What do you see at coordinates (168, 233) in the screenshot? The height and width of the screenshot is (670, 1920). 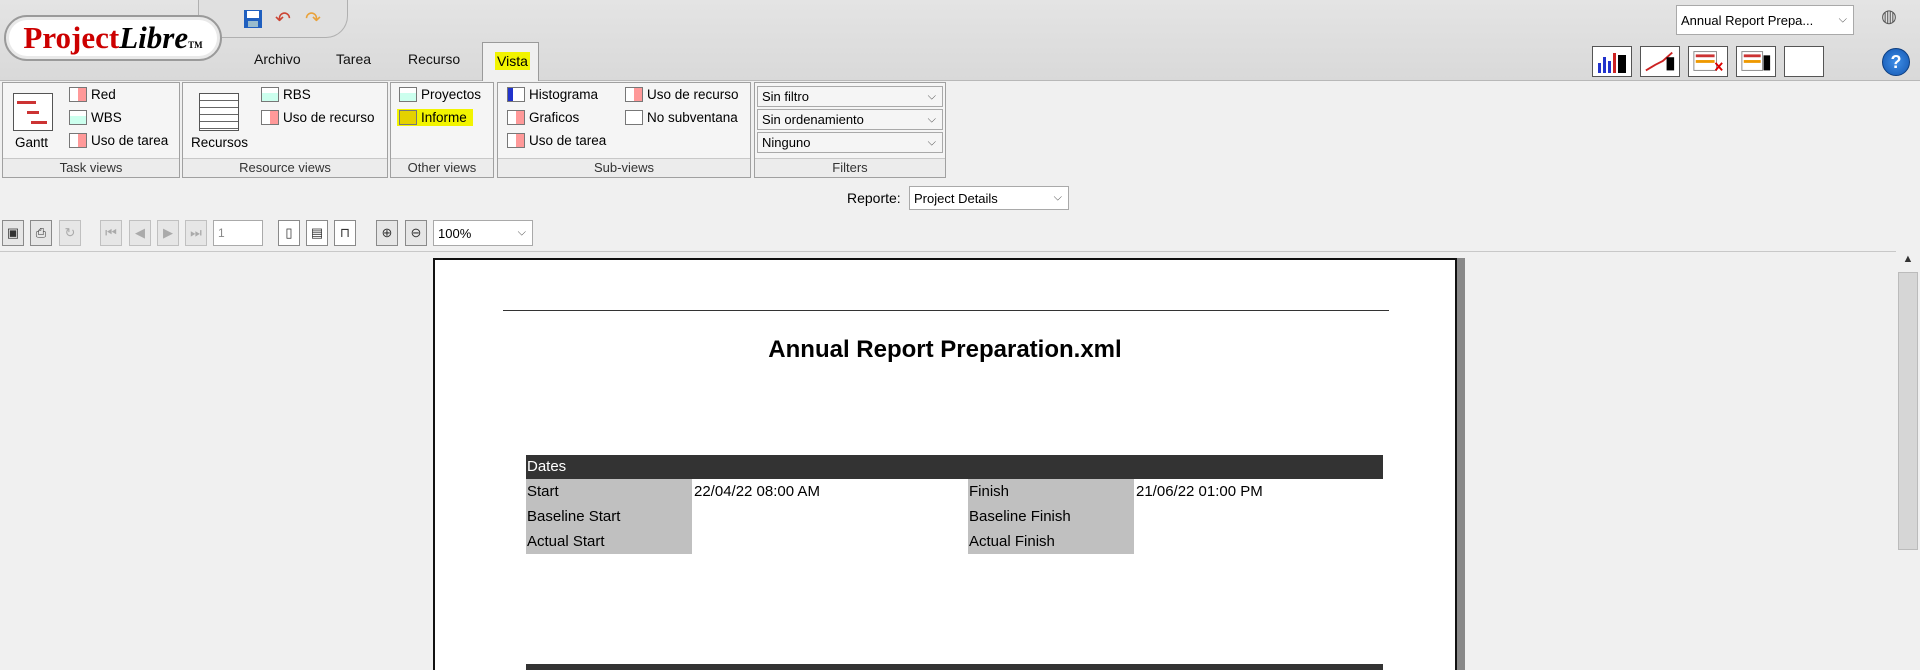 I see `next-page-icon: ▶` at bounding box center [168, 233].